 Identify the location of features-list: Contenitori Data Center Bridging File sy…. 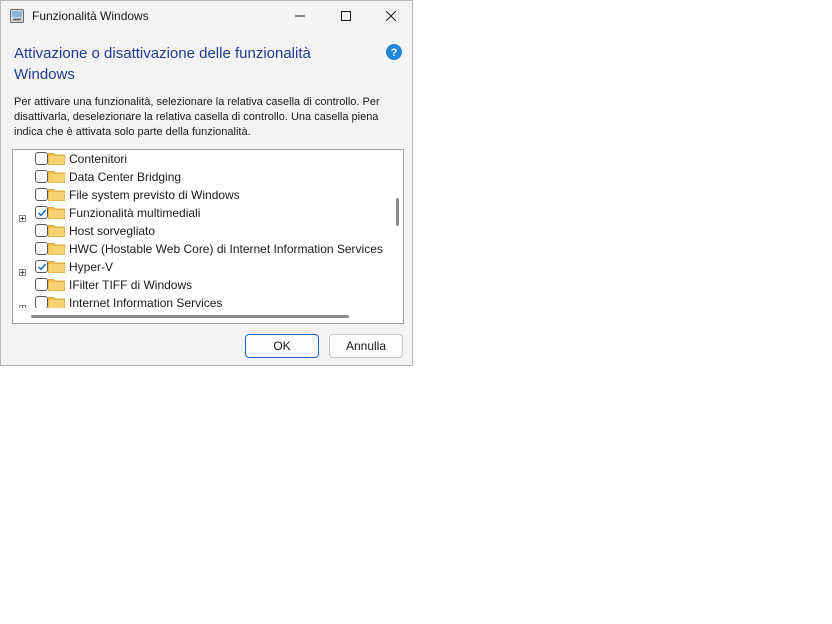
(200, 229).